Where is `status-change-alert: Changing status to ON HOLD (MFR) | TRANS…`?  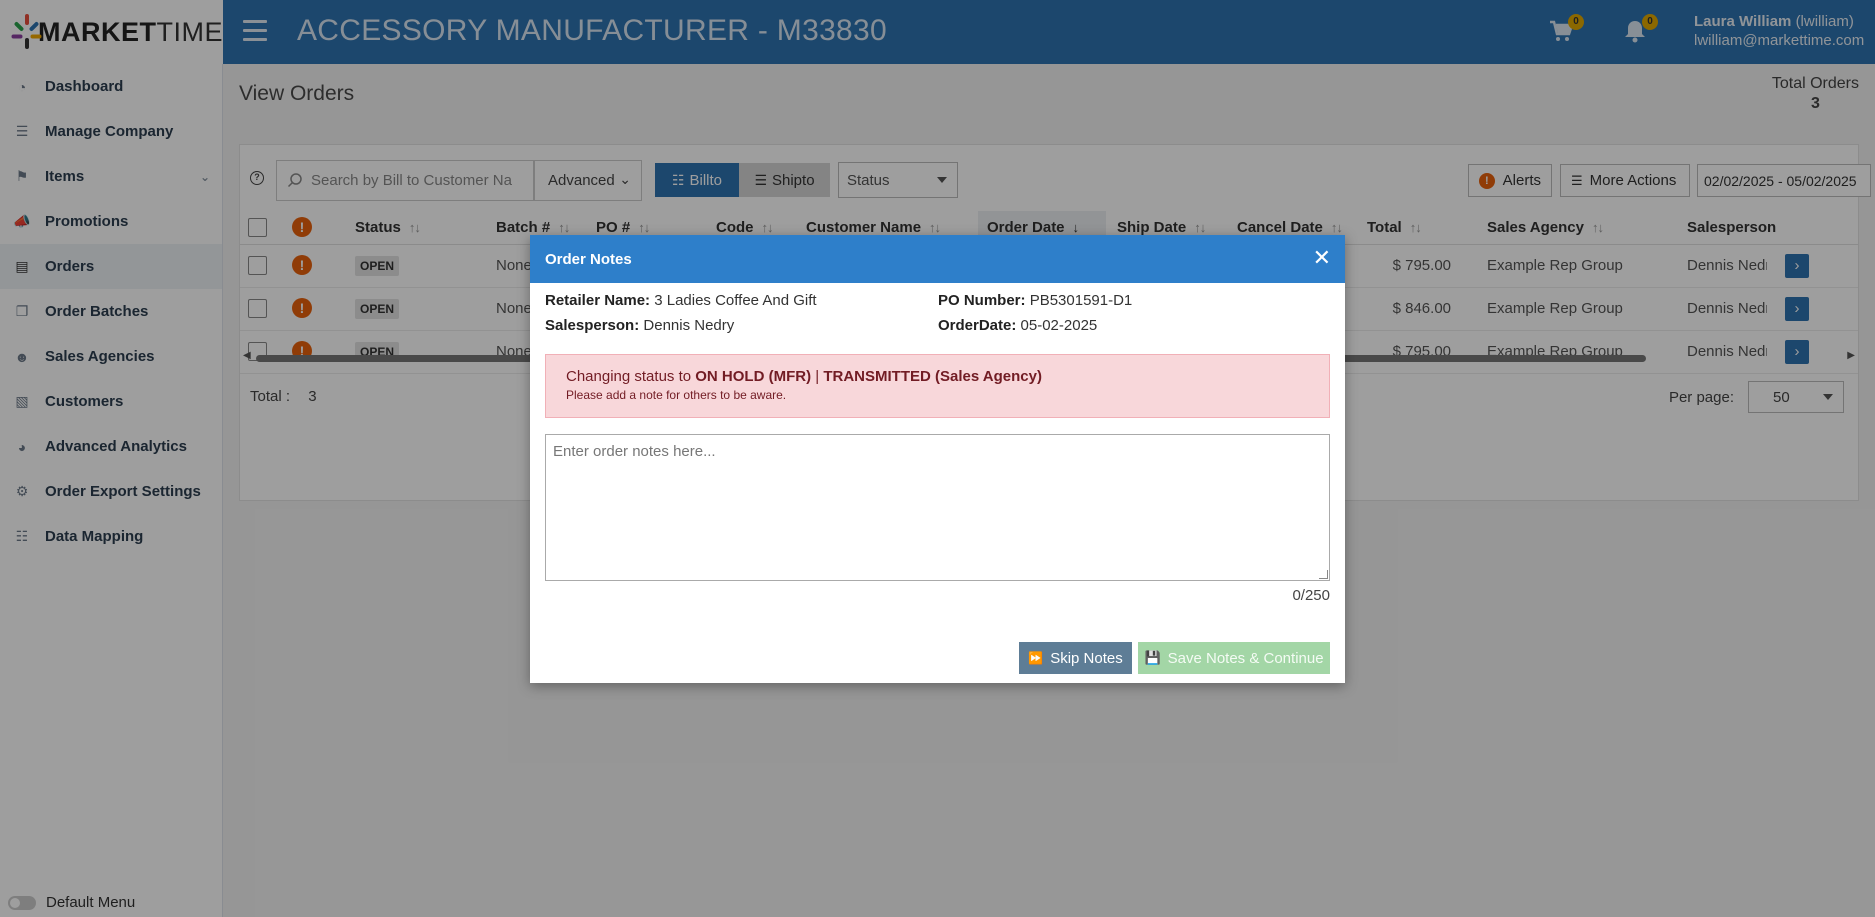
status-change-alert: Changing status to ON HOLD (MFR) | TRANS… is located at coordinates (937, 386).